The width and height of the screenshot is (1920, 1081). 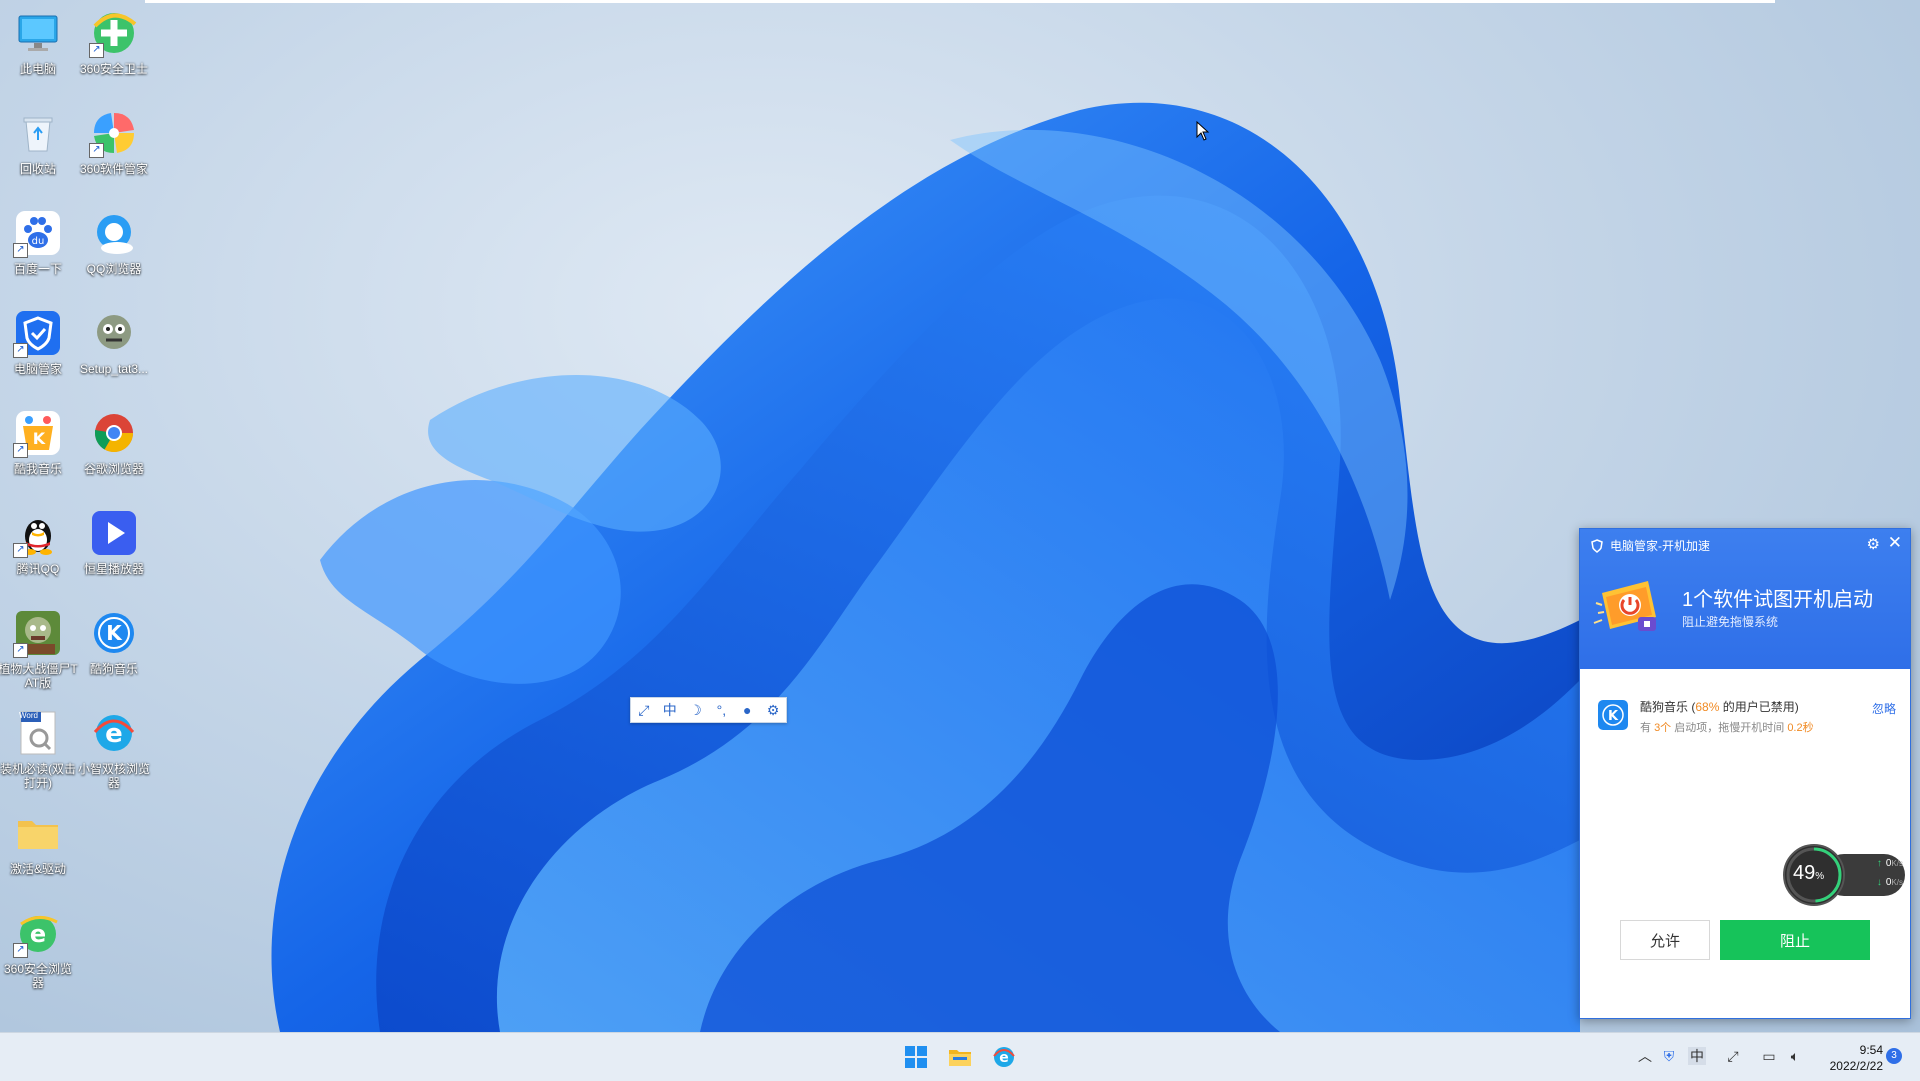 What do you see at coordinates (114, 533) in the screenshot?
I see `video-player-icon` at bounding box center [114, 533].